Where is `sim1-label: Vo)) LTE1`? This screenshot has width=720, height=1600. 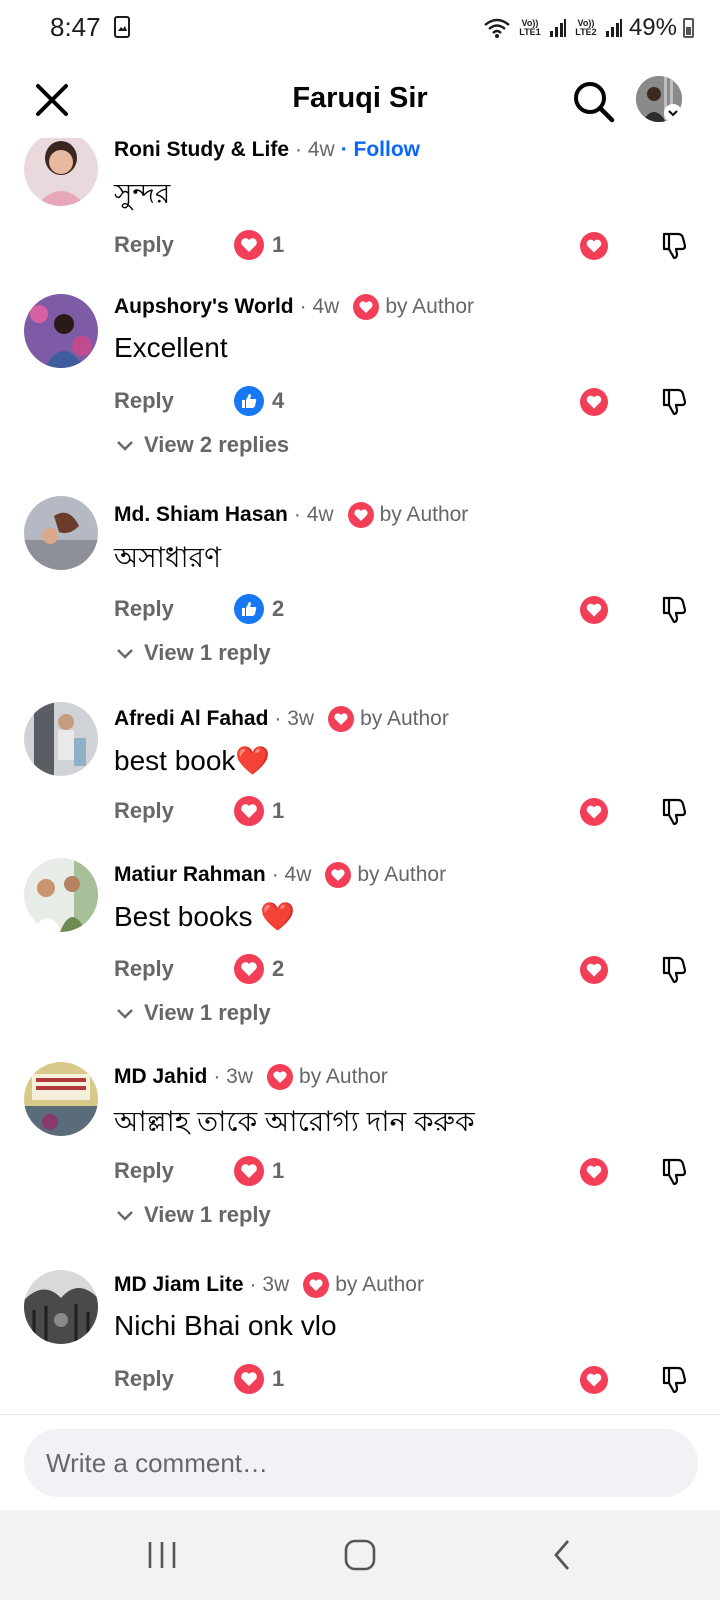 sim1-label: Vo)) LTE1 is located at coordinates (530, 27).